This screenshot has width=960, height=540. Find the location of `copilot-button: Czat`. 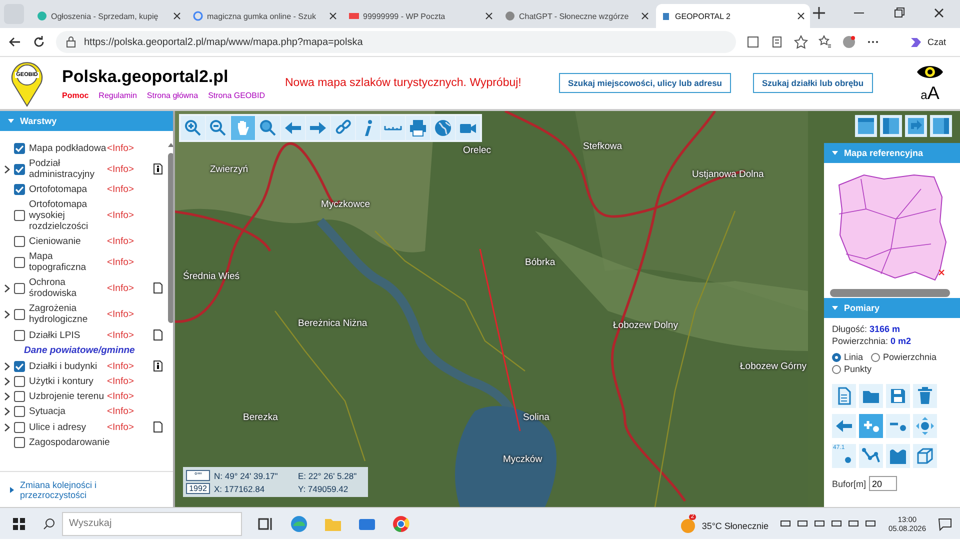

copilot-button: Czat is located at coordinates (927, 42).